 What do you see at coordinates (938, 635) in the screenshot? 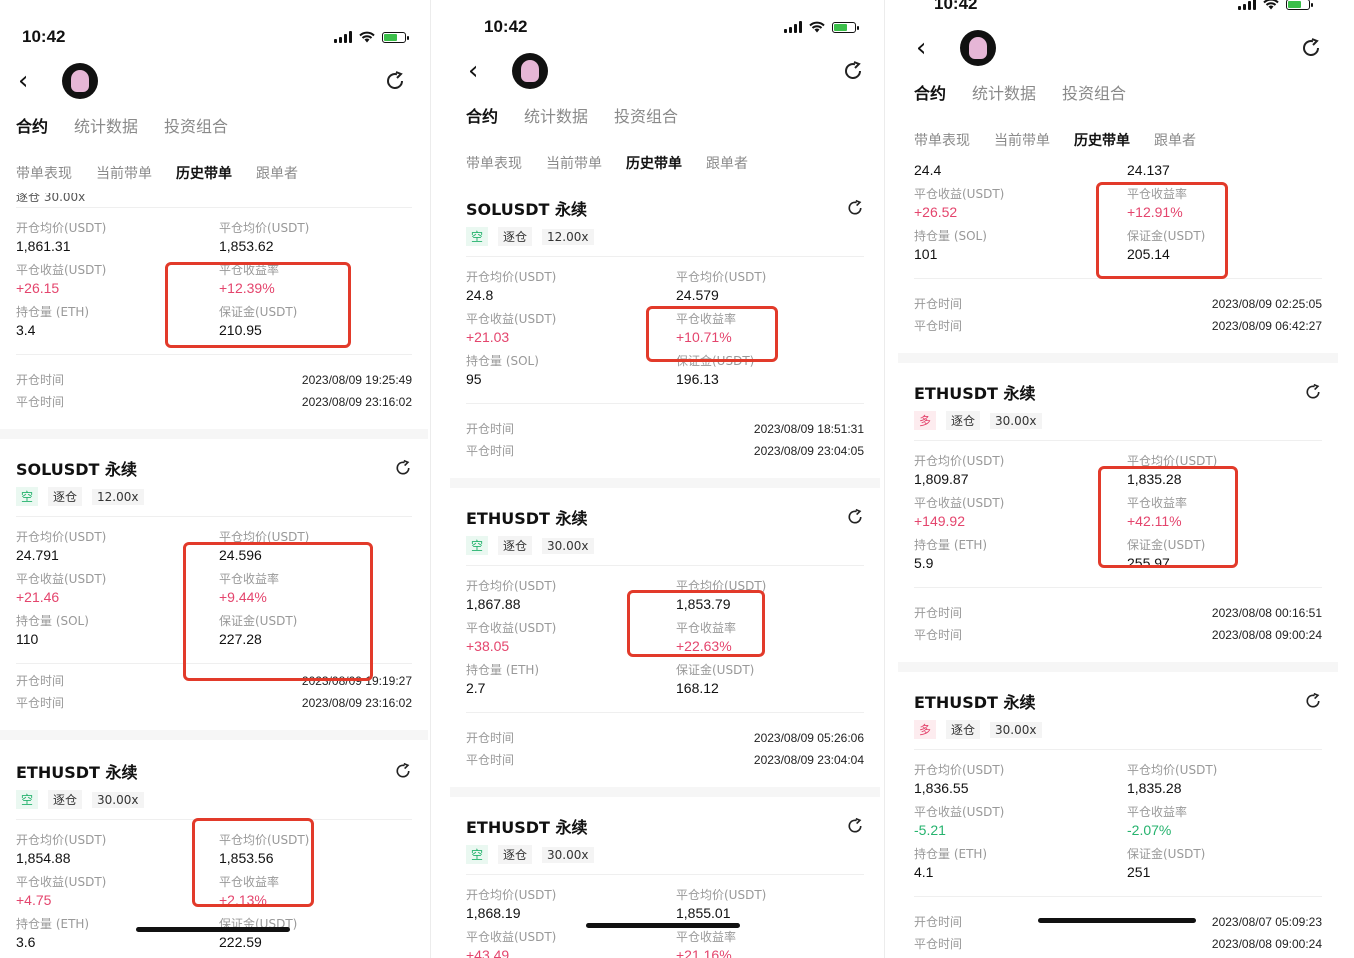
I see `label-close-time: 平仓时间` at bounding box center [938, 635].